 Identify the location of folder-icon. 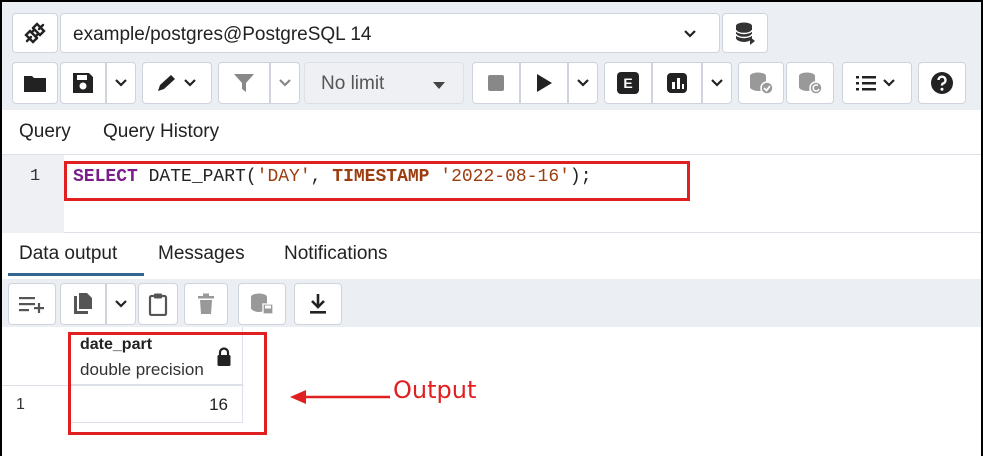
(35, 84).